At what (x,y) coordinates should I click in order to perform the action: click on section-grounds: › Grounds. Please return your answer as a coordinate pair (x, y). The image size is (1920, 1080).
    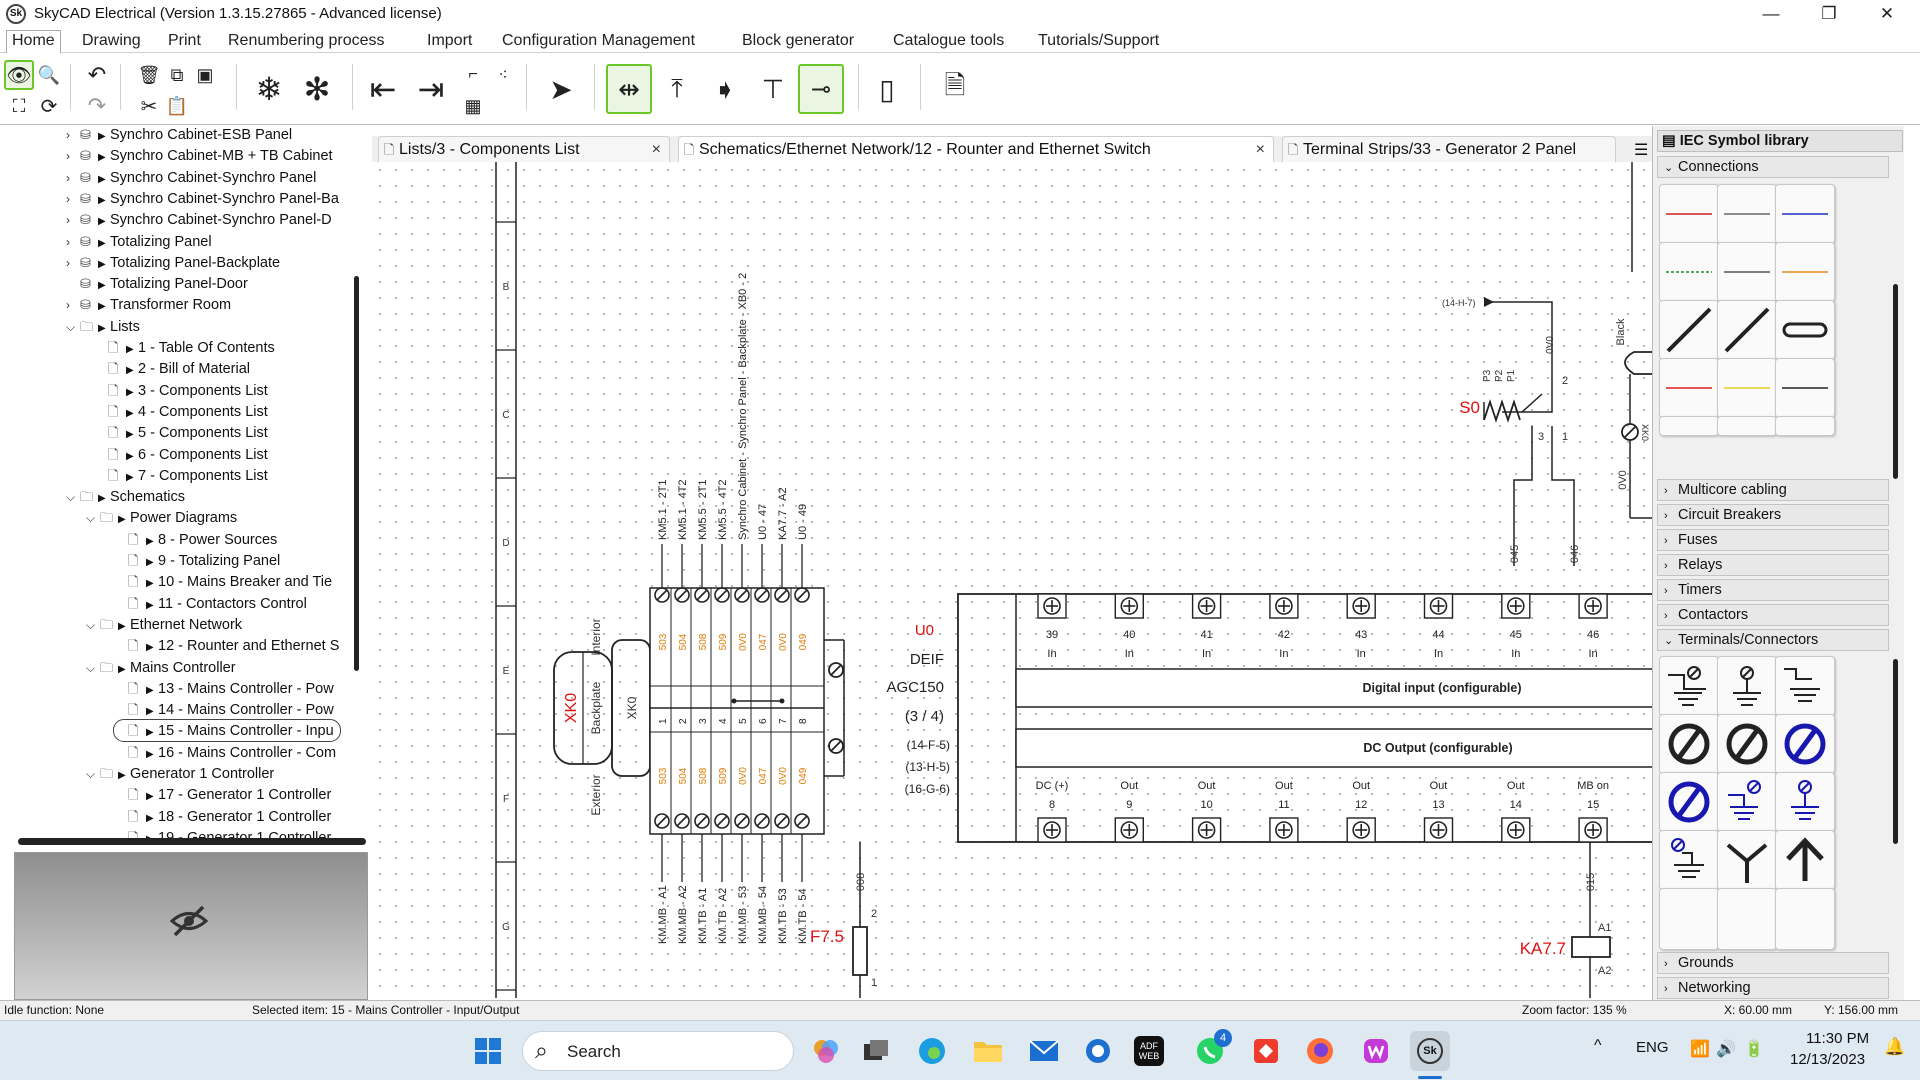
    Looking at the image, I should click on (1773, 963).